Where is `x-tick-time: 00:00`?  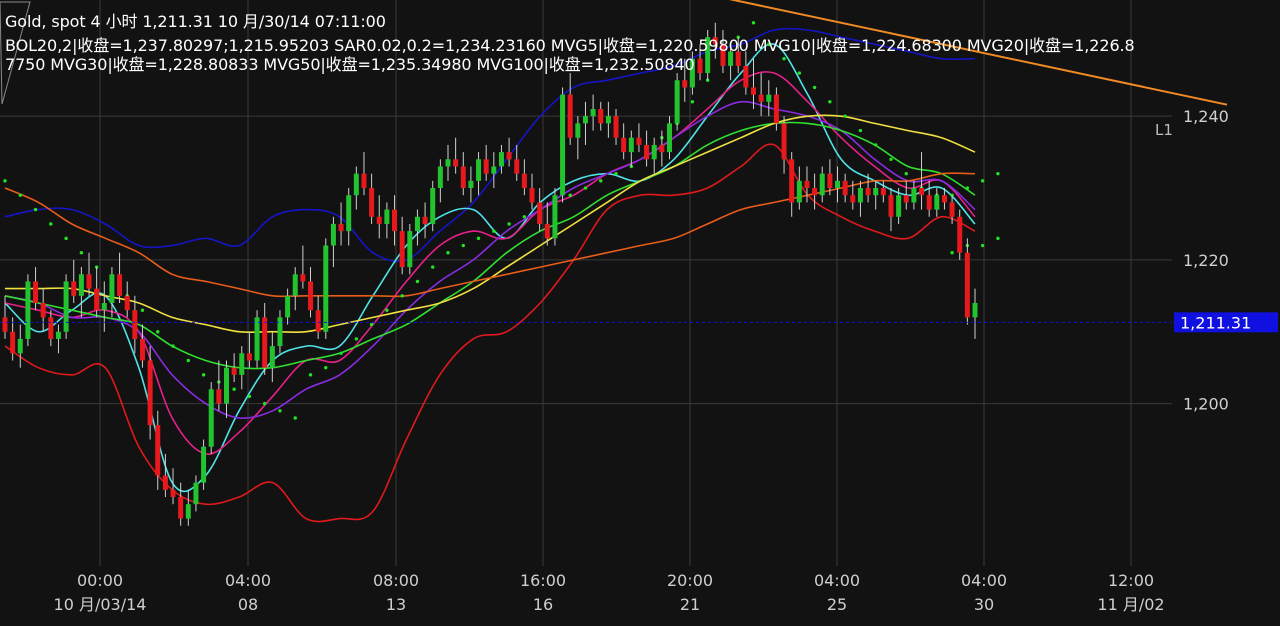 x-tick-time: 00:00 is located at coordinates (100, 580).